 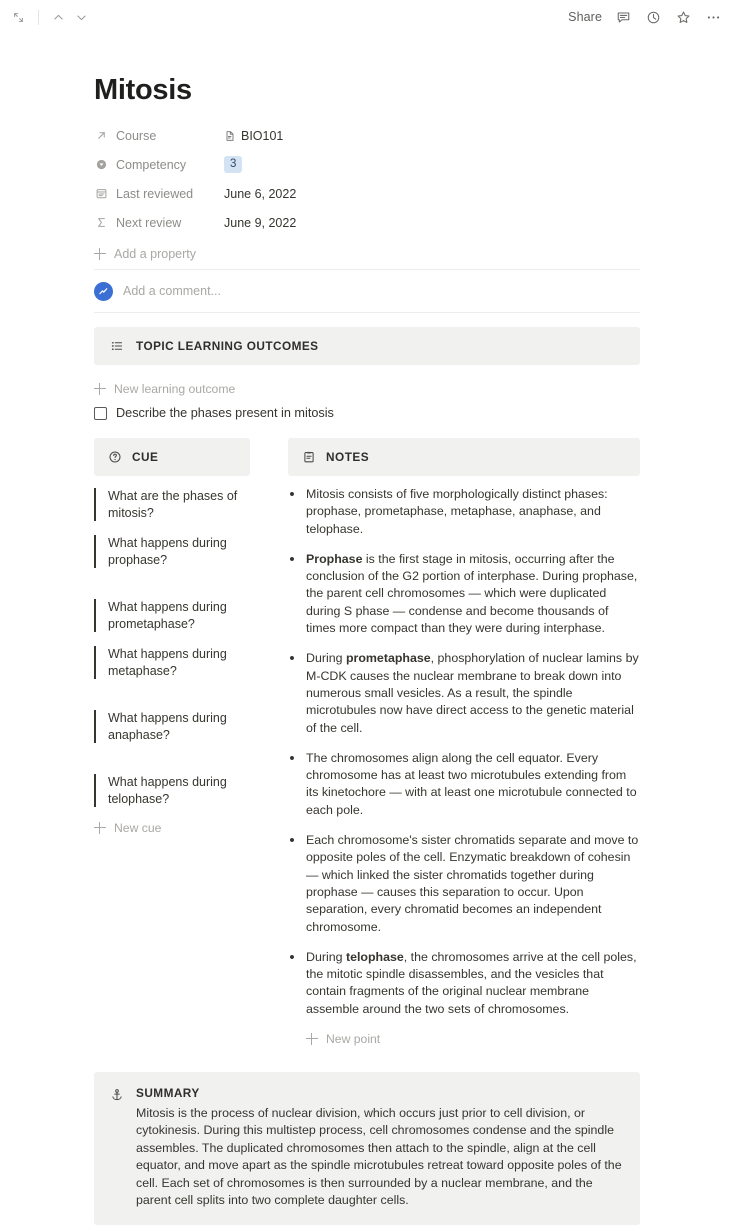 I want to click on property-name-next-review: Next review, so click(x=159, y=223).